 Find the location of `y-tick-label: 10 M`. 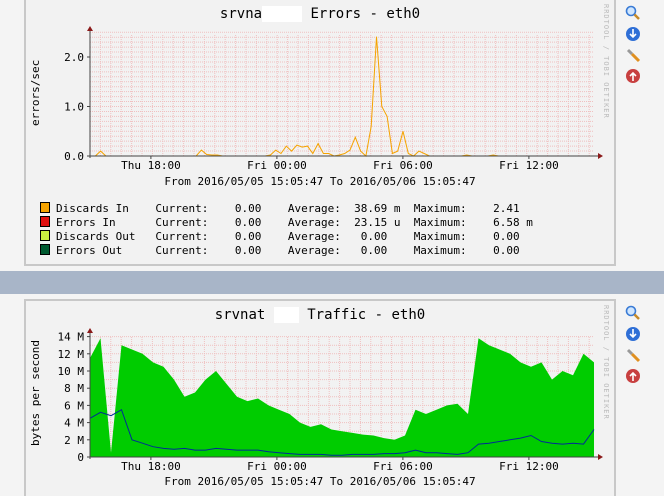

y-tick-label: 10 M is located at coordinates (71, 371).